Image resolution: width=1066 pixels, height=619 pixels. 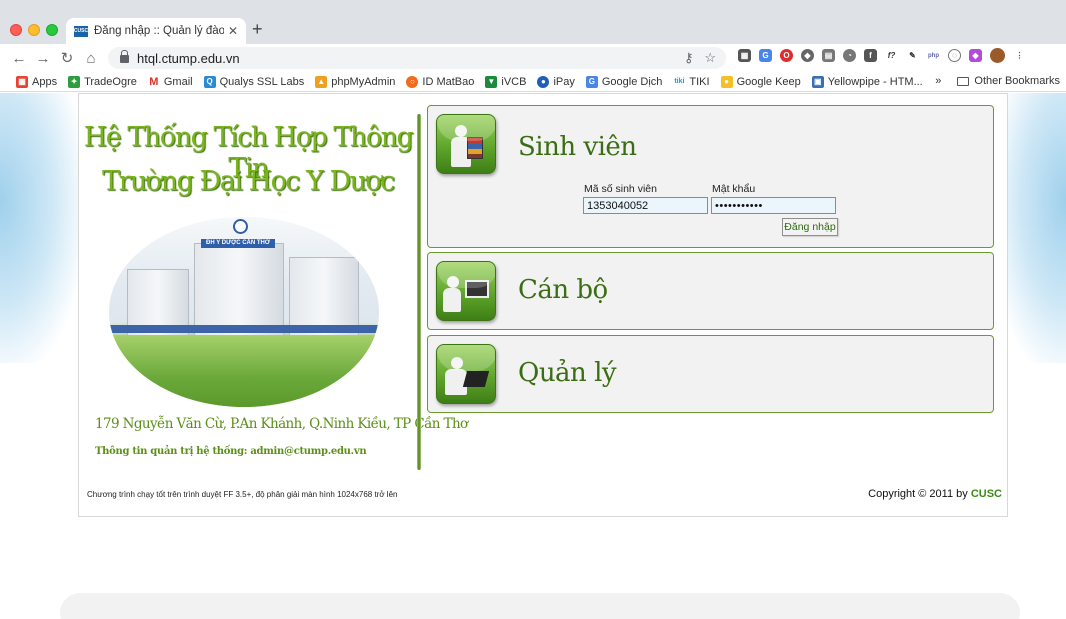 I want to click on cusc-brand: CUSC, so click(x=986, y=494).